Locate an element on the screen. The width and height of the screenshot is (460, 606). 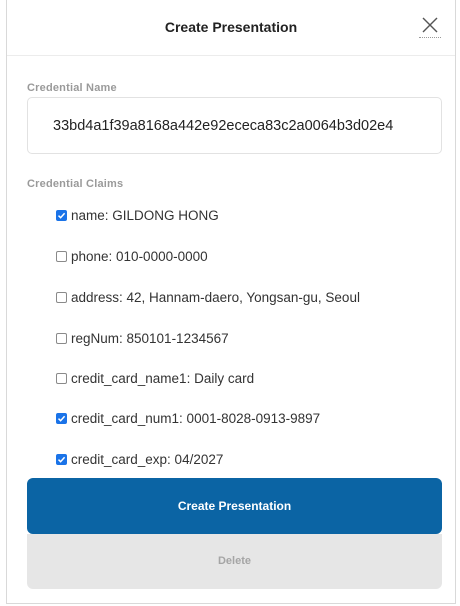
credential-name-input is located at coordinates (234, 125).